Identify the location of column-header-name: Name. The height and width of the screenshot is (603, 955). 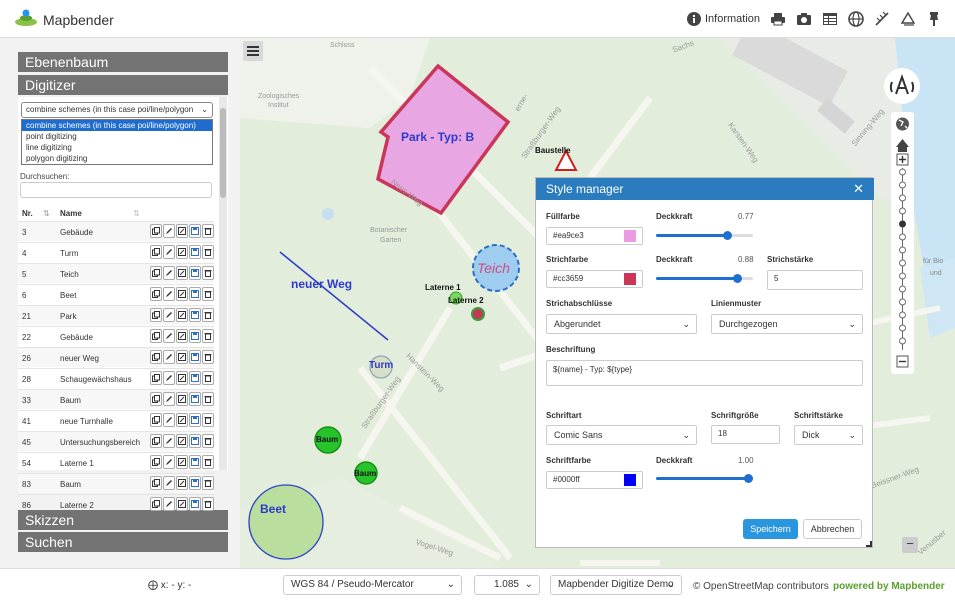
(71, 213).